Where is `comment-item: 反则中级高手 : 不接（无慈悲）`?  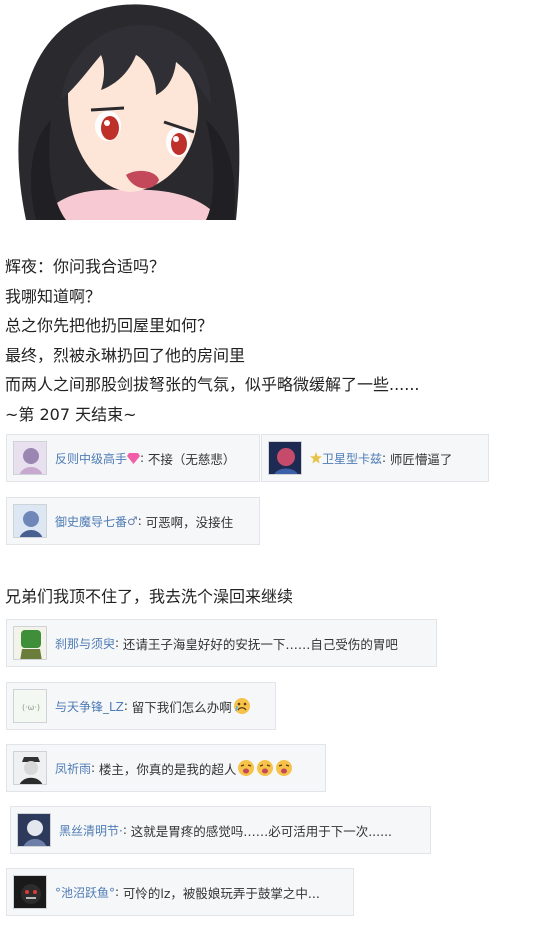
comment-item: 反则中级高手 : 不接（无慈悲） is located at coordinates (133, 458).